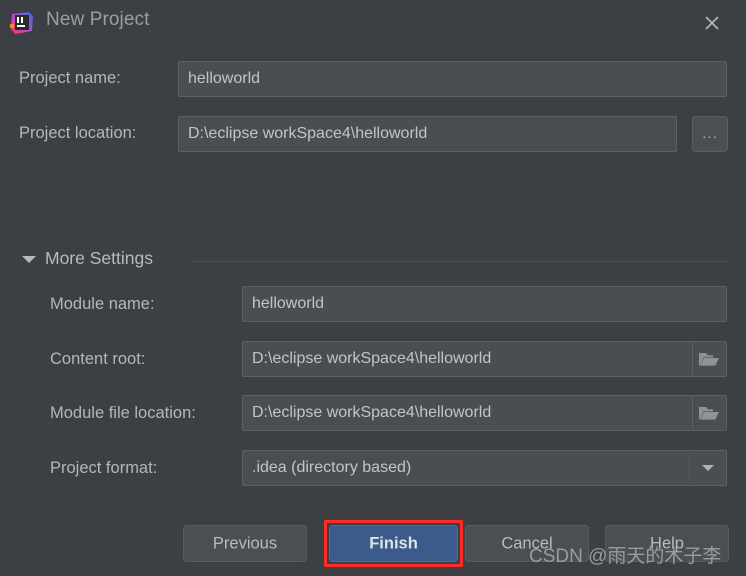 This screenshot has width=746, height=576. I want to click on more-settings-title: More Settings, so click(99, 258).